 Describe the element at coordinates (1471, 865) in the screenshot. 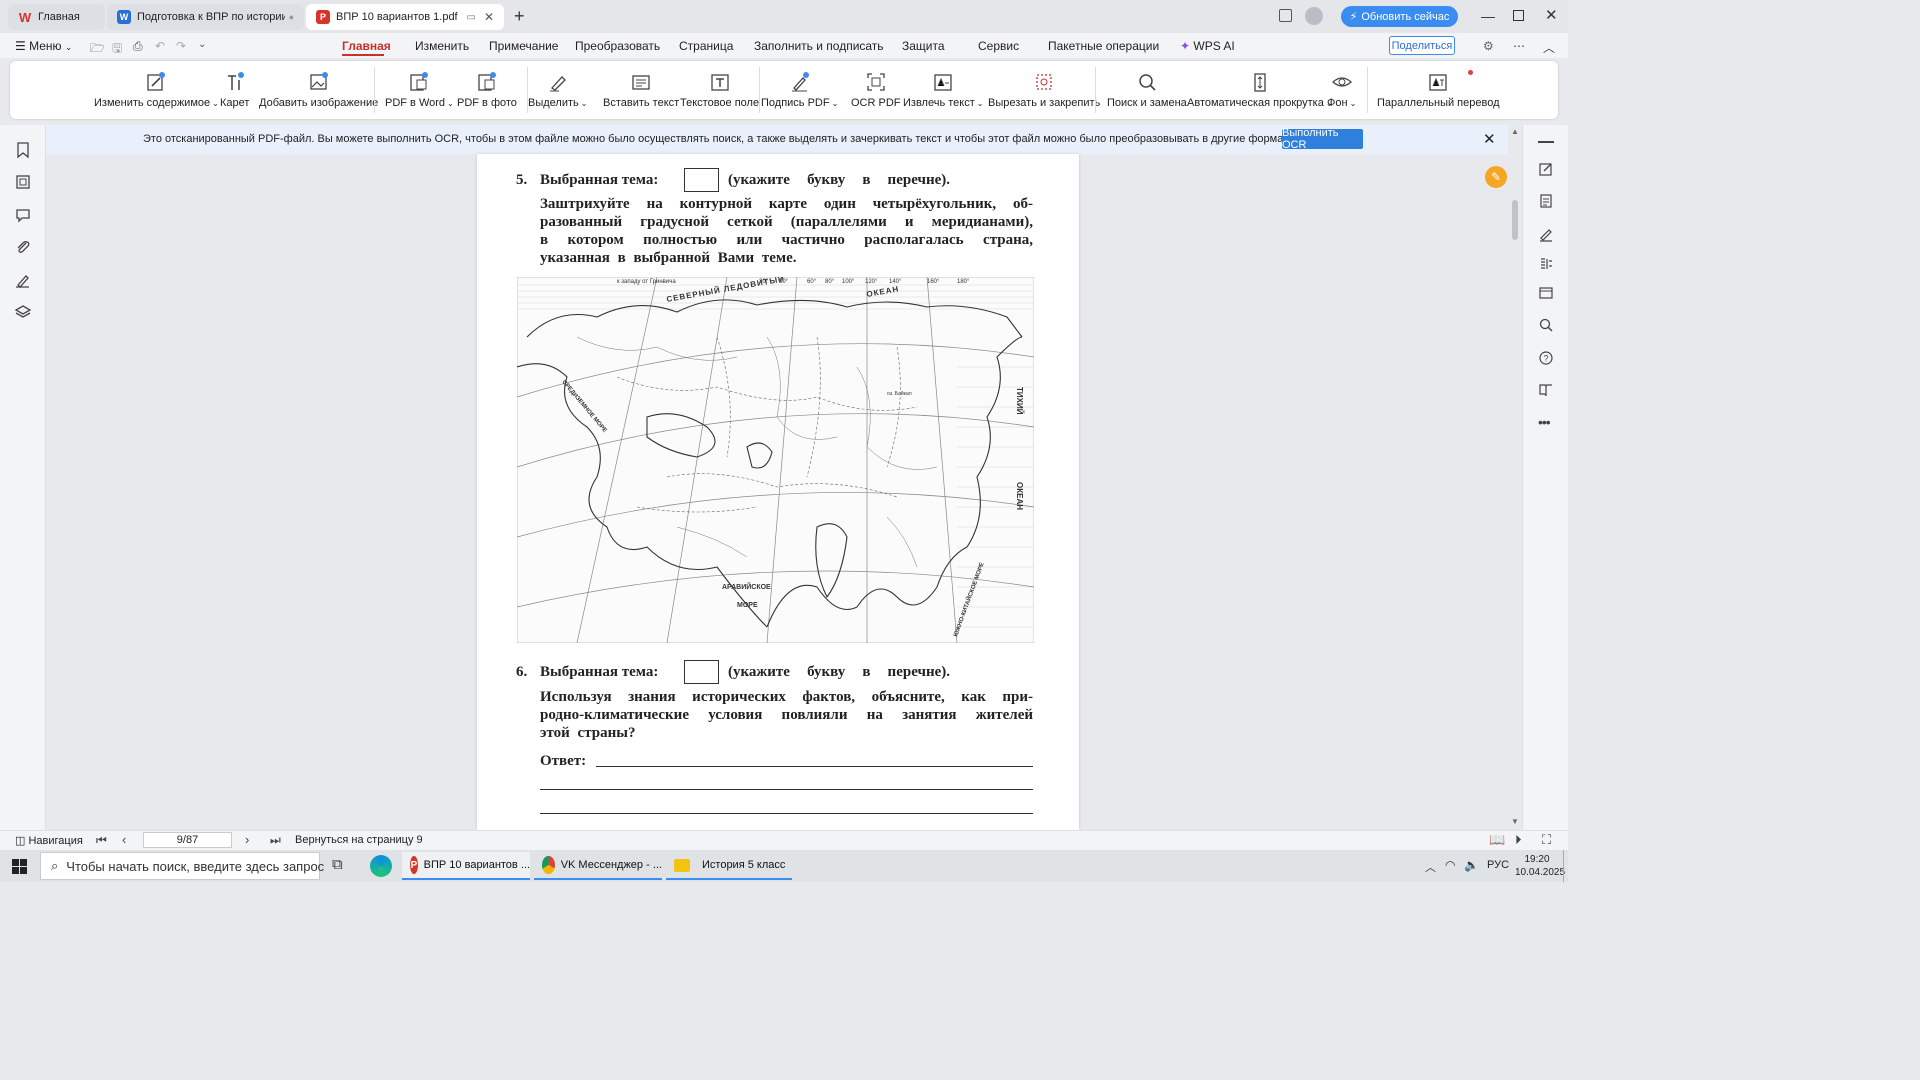

I see `volume-icon: 🔈` at that location.